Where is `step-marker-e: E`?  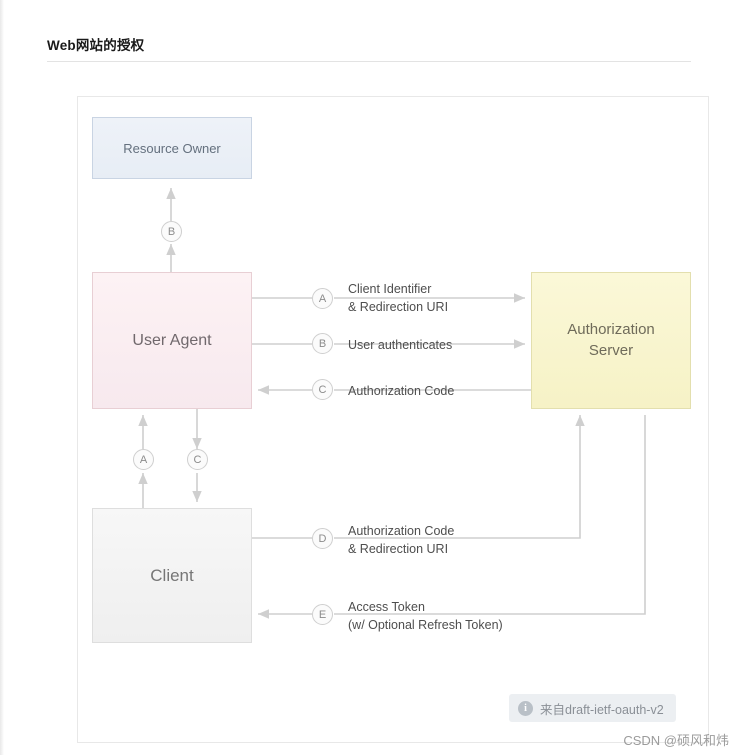 step-marker-e: E is located at coordinates (322, 614).